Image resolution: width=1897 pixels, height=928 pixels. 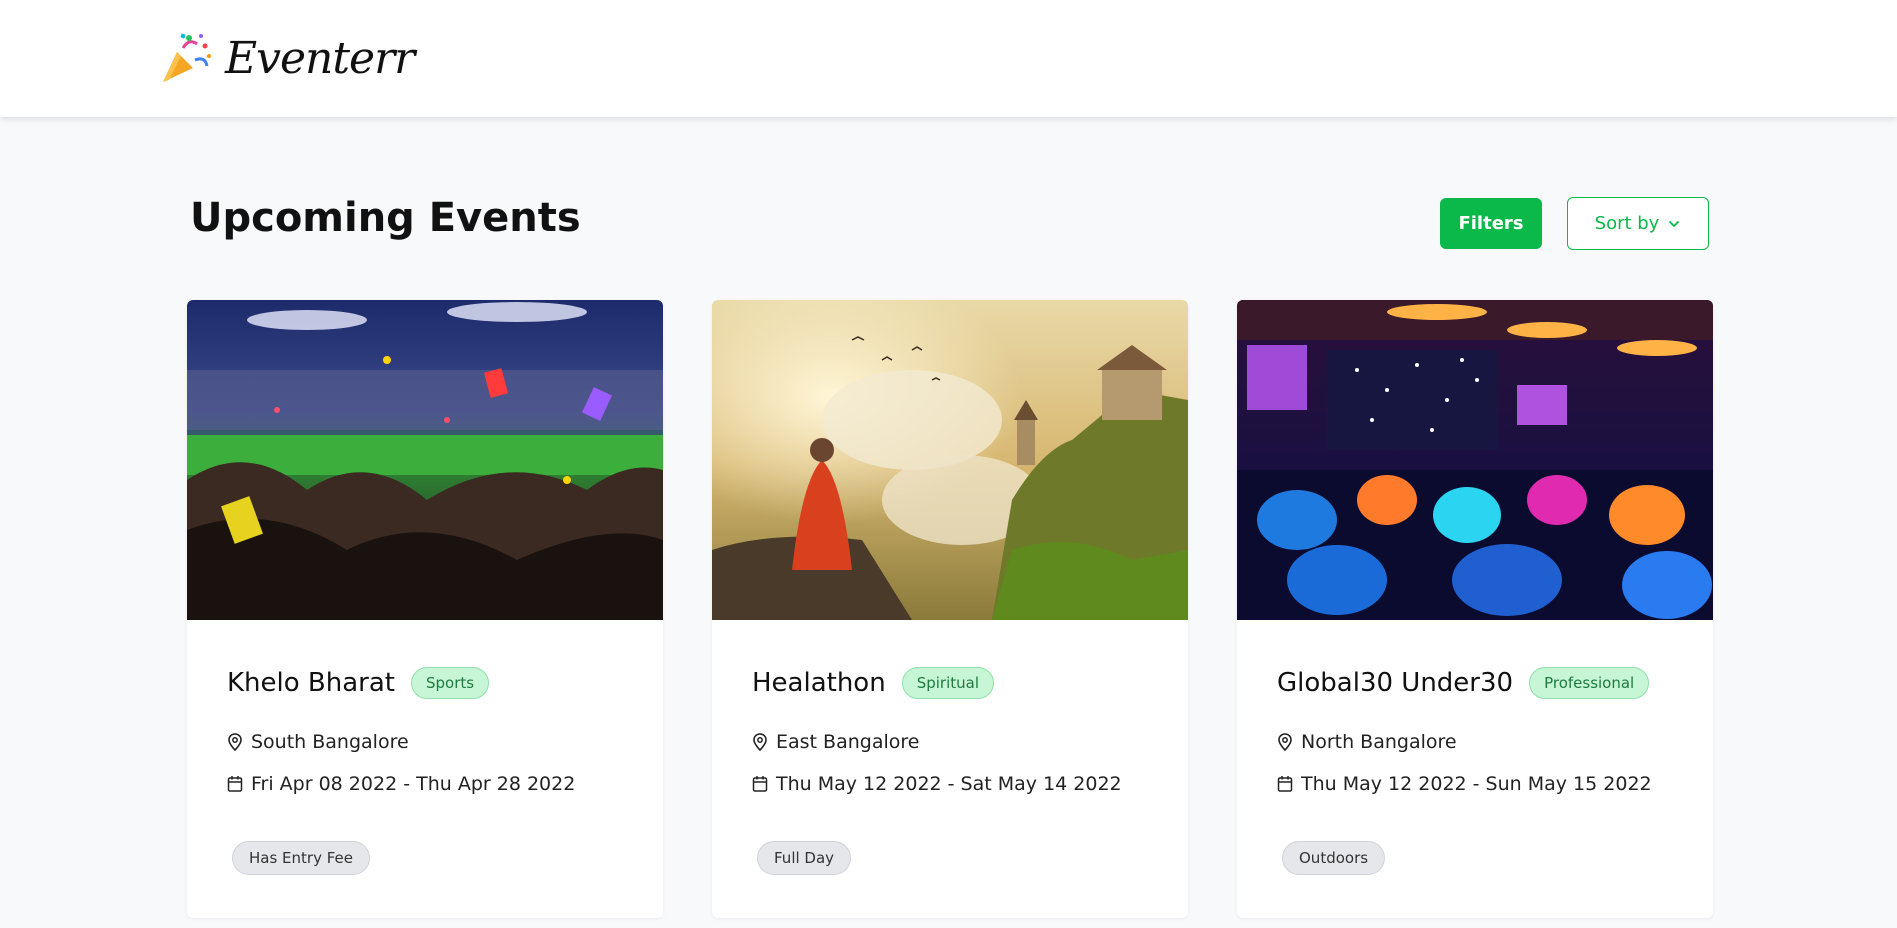 What do you see at coordinates (1674, 223) in the screenshot?
I see `chevron-down-icon` at bounding box center [1674, 223].